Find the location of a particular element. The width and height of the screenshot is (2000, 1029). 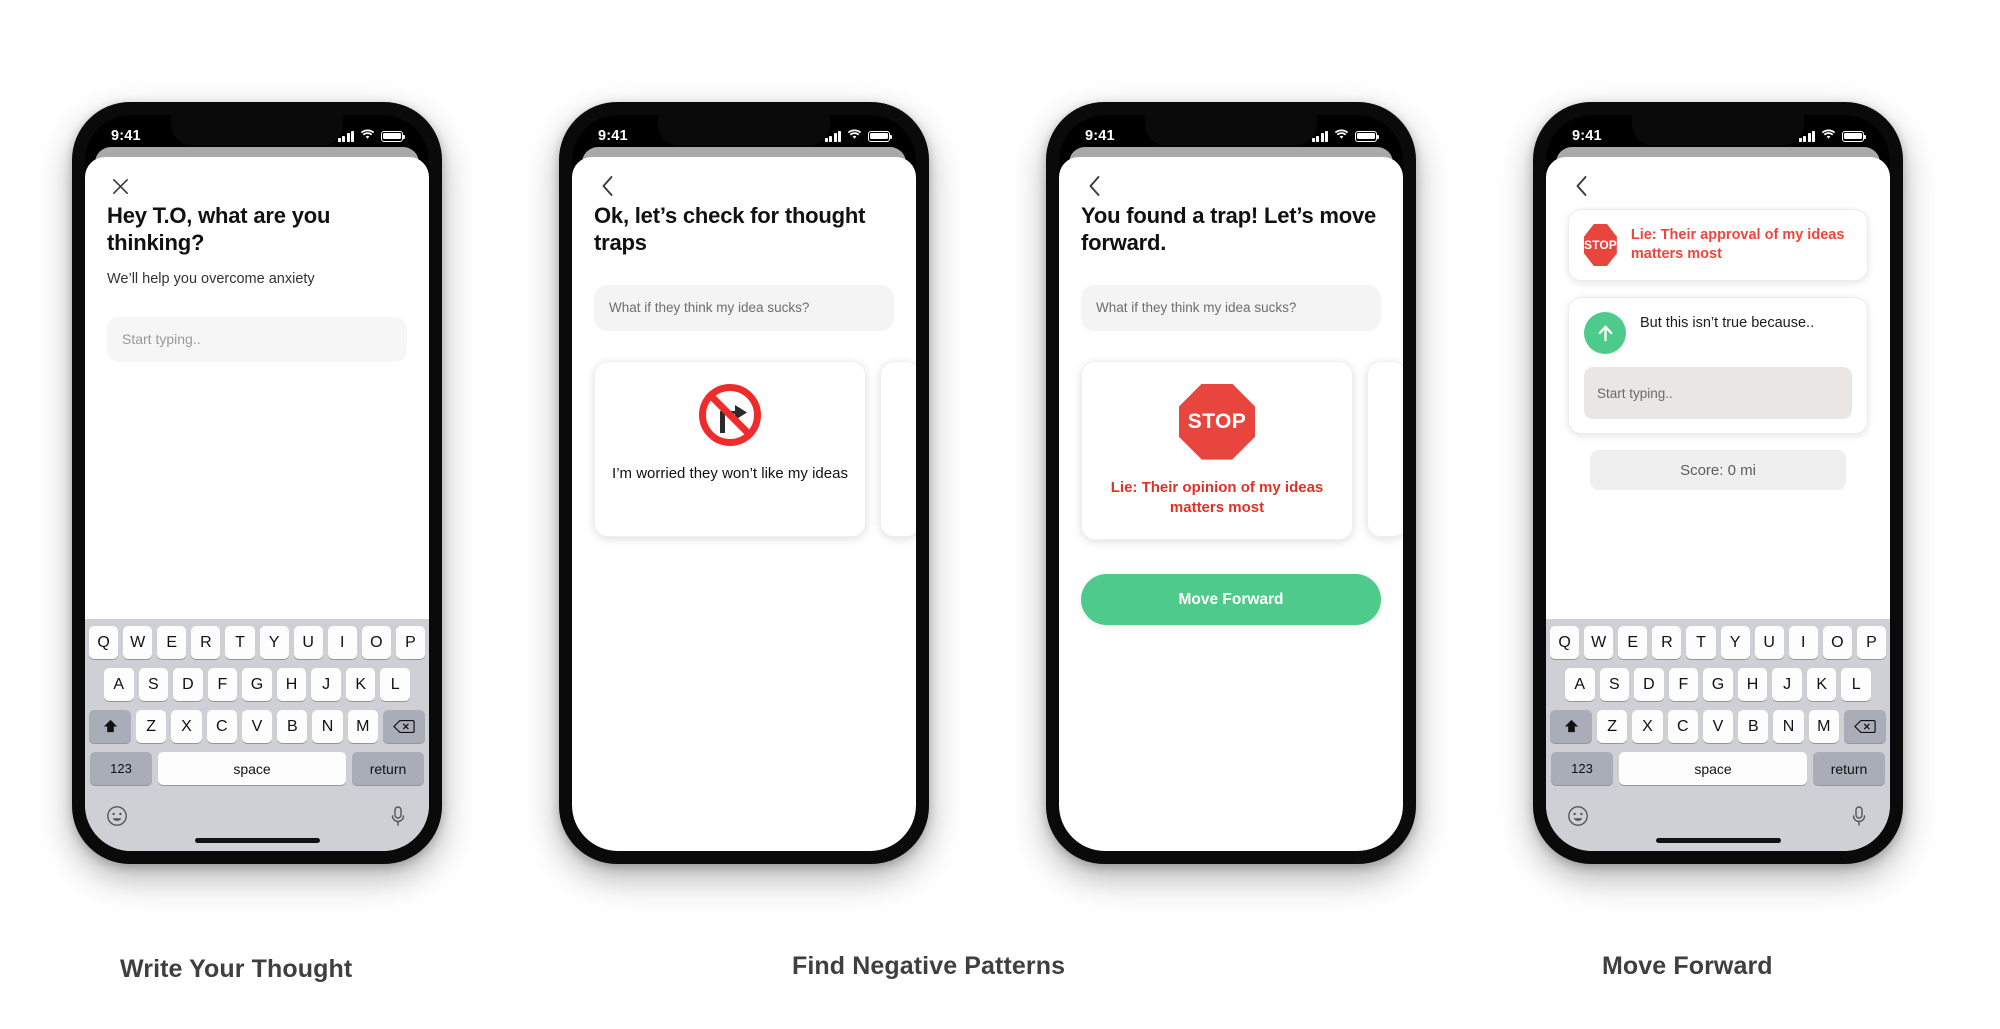

keyboard-row-1: Q W E R T Y U I O P is located at coordinates (257, 642).